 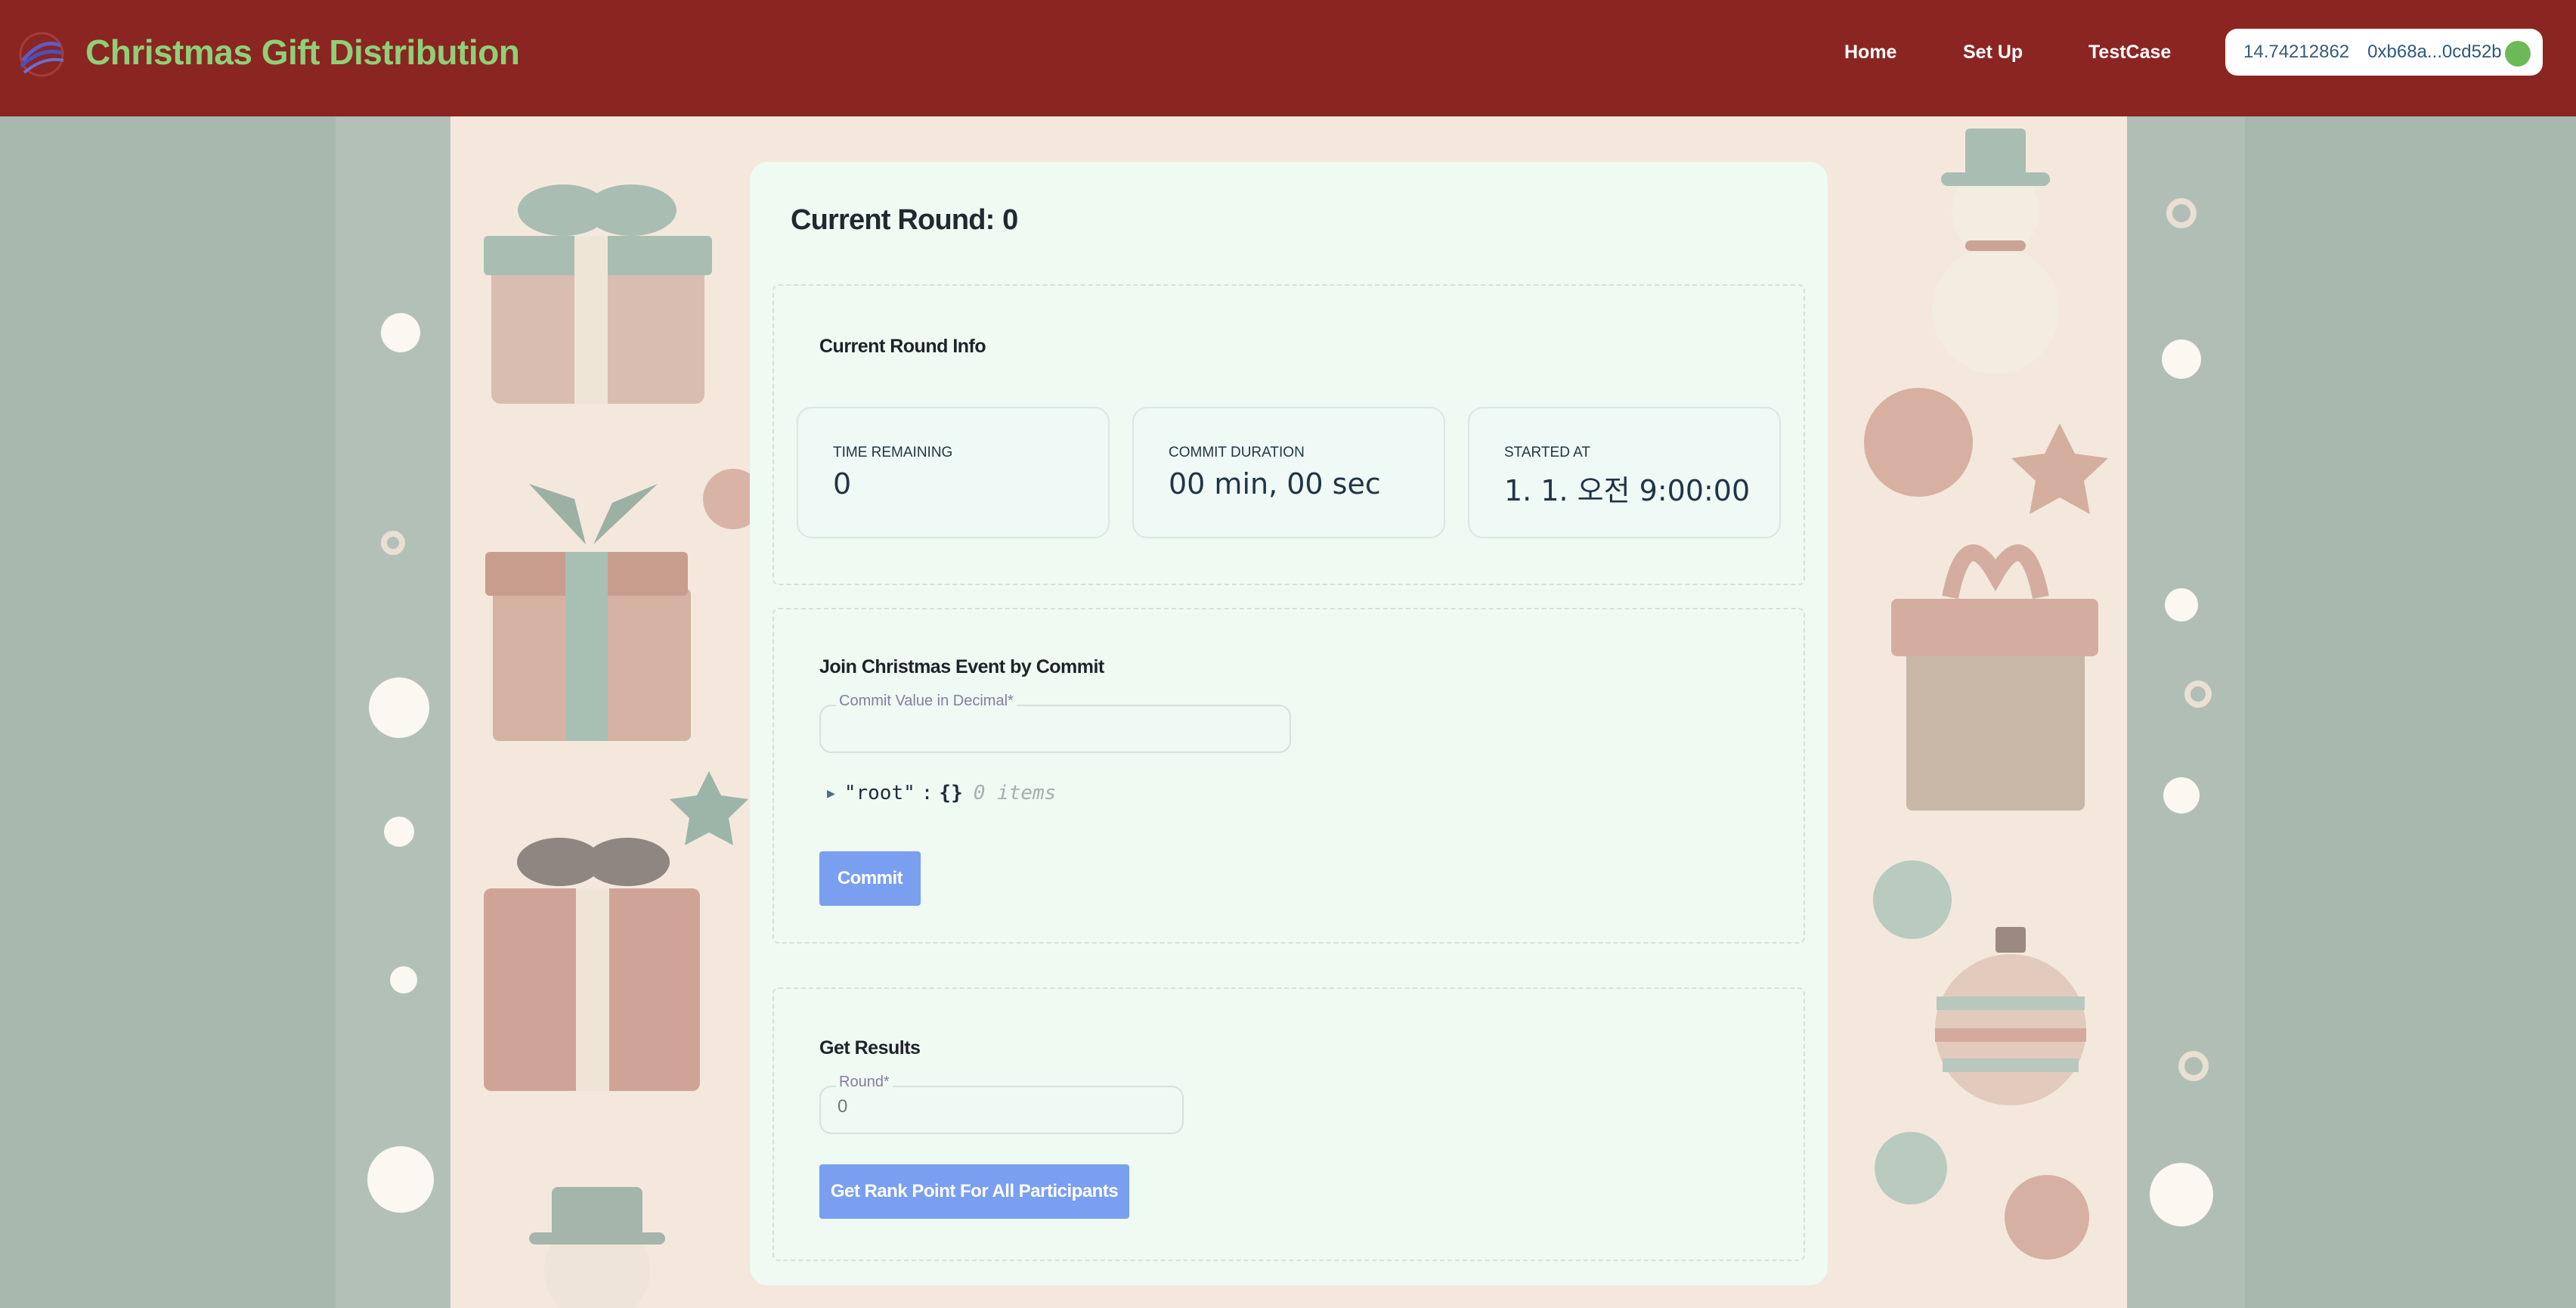 I want to click on stat-label: TIME REMAINING, so click(x=893, y=452).